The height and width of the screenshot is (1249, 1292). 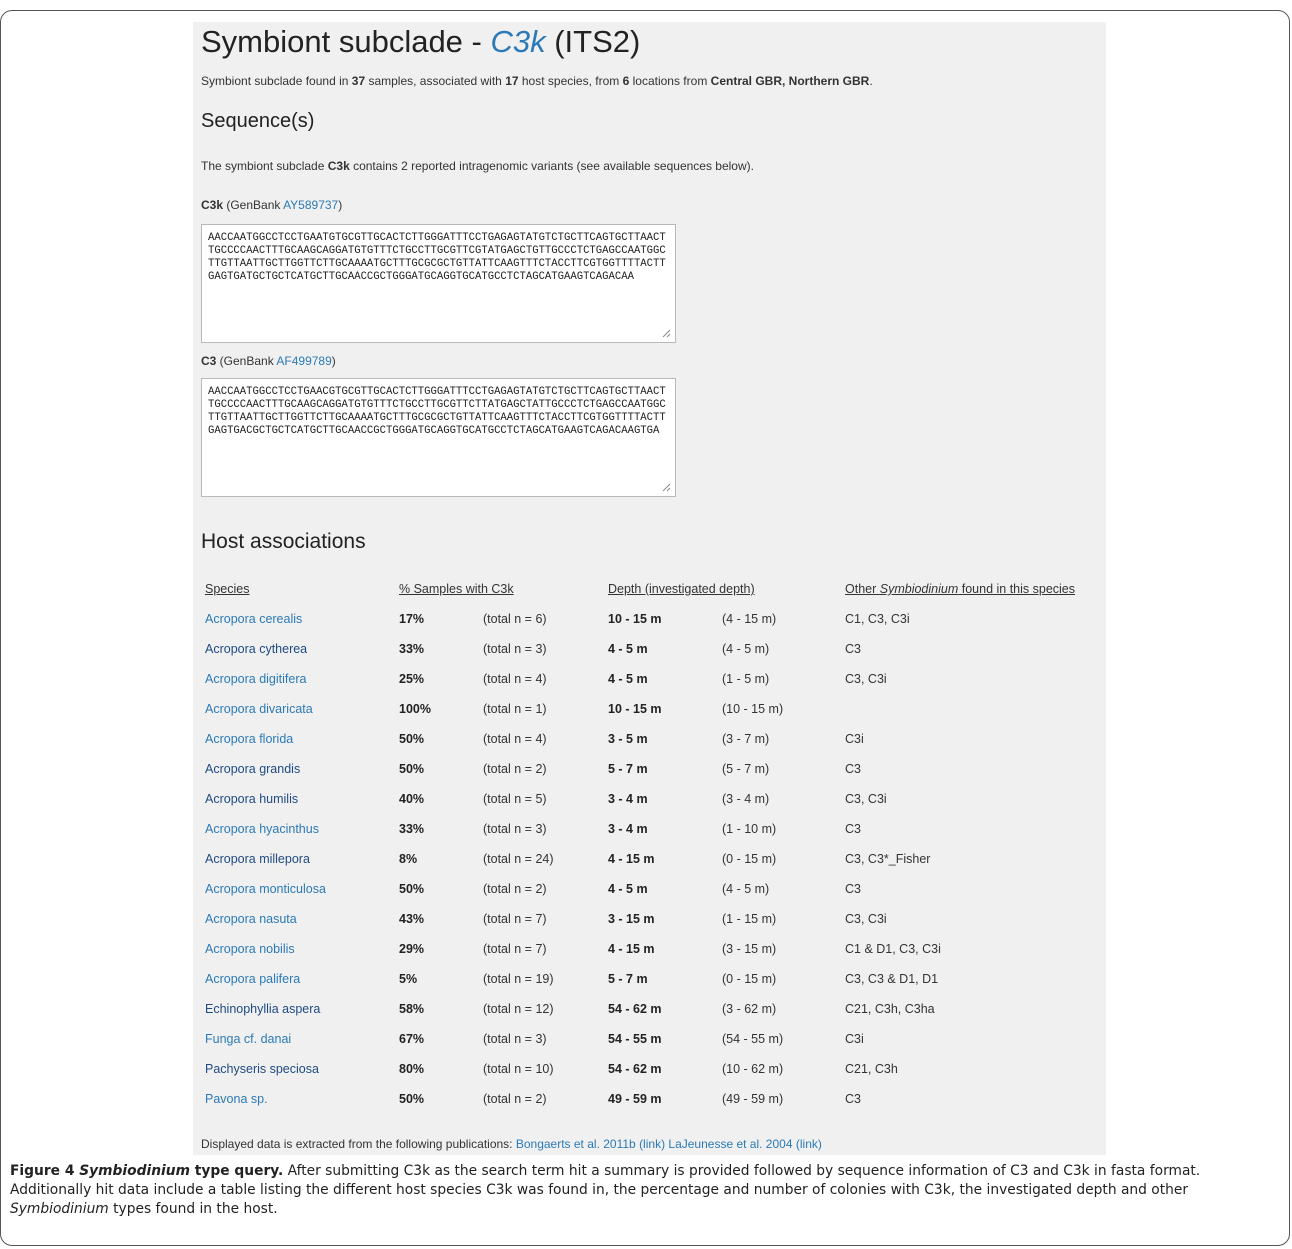 What do you see at coordinates (258, 121) in the screenshot?
I see `sequence-heading: Sequence(s)` at bounding box center [258, 121].